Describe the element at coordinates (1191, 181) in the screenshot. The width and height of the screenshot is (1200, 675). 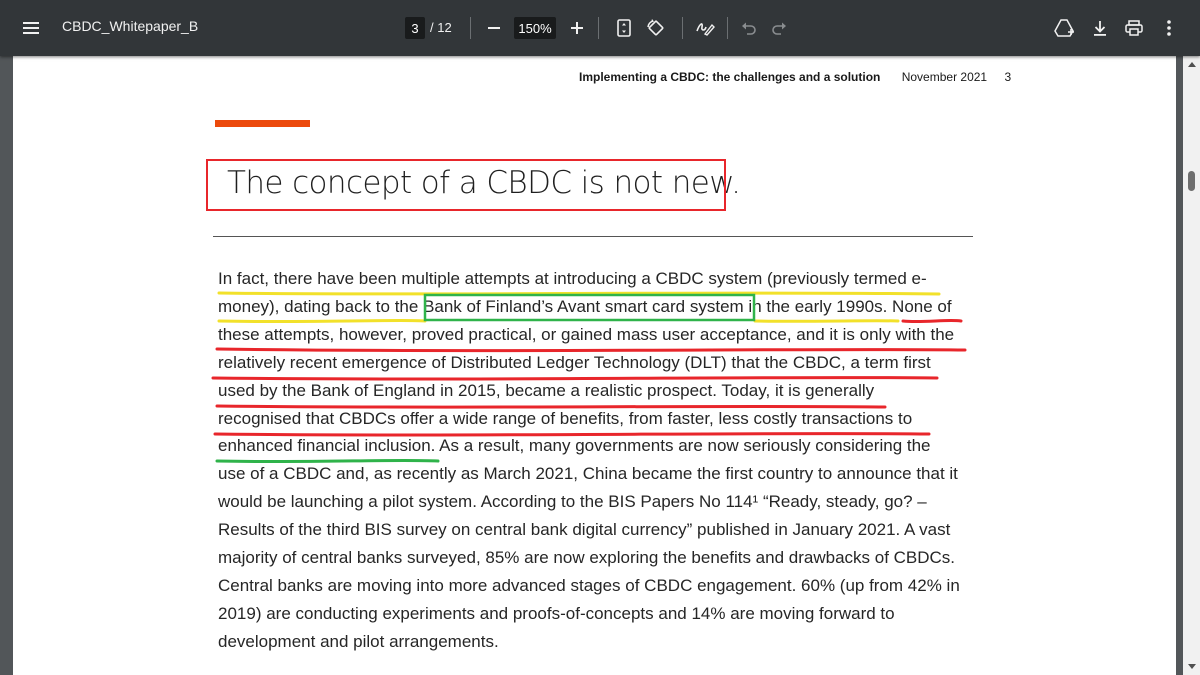
I see `scroll-thumb` at that location.